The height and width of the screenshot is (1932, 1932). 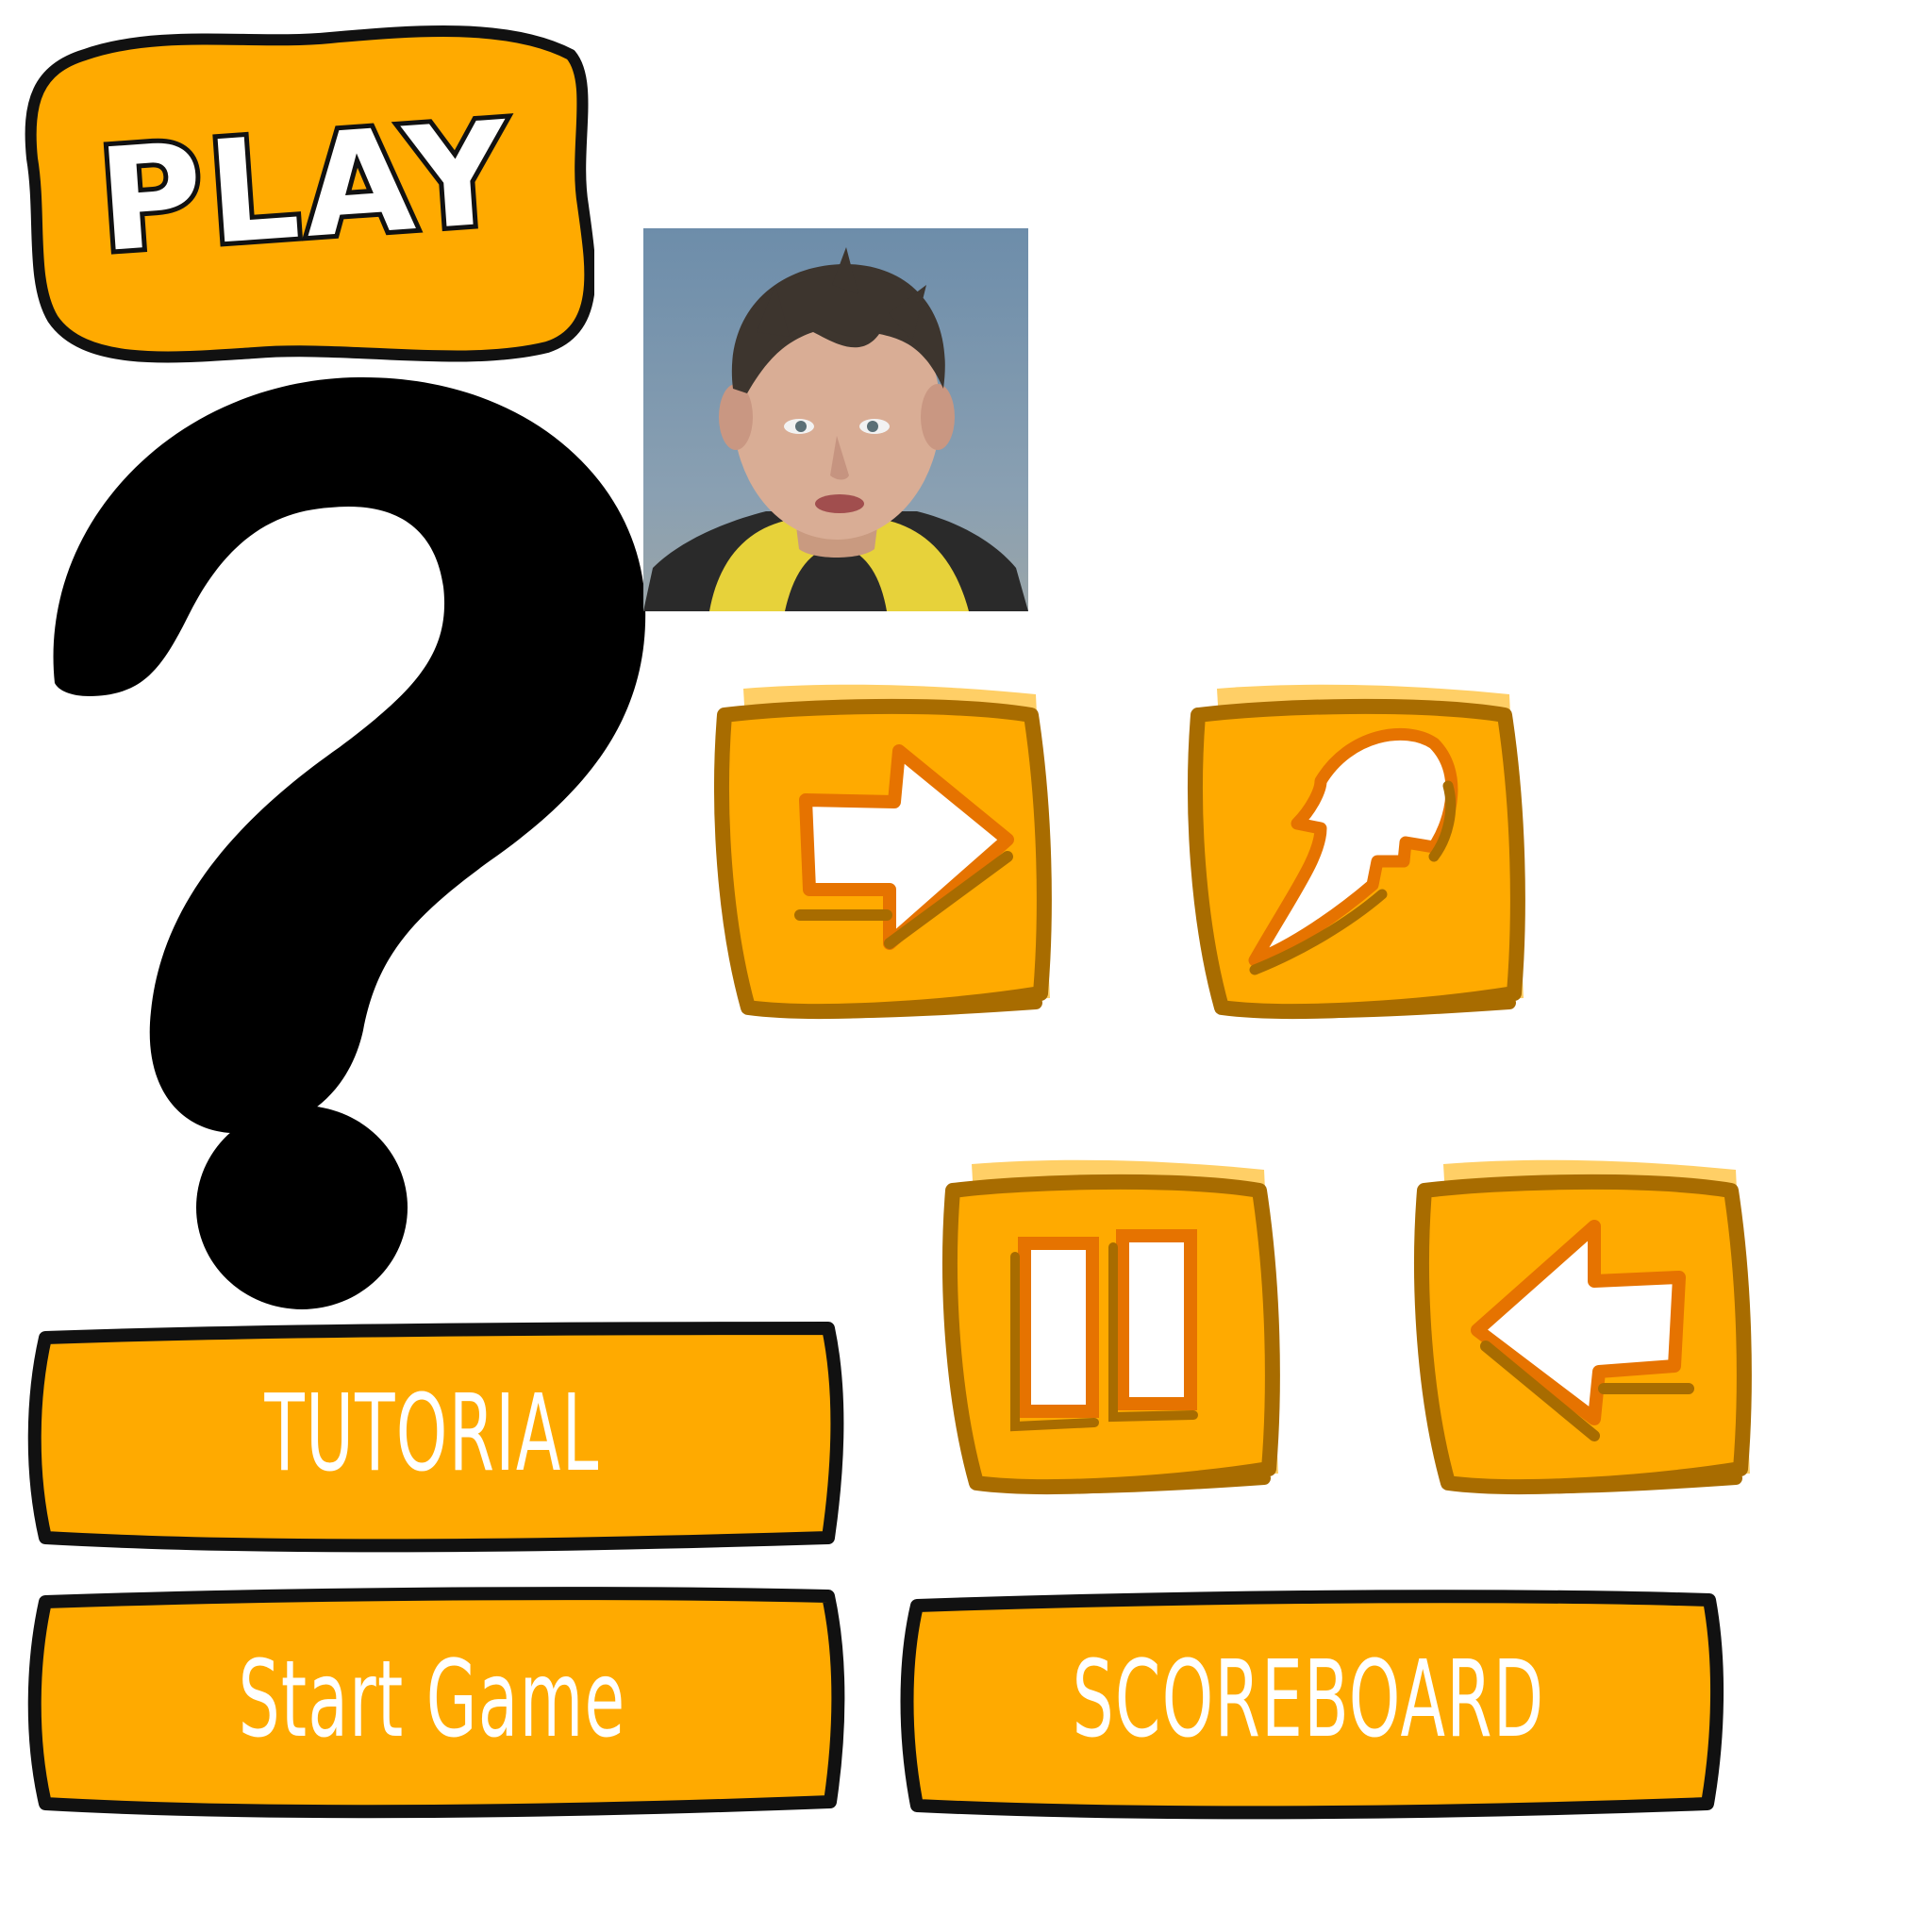 I want to click on tutorial-button: TUTORIAL, so click(x=432, y=1434).